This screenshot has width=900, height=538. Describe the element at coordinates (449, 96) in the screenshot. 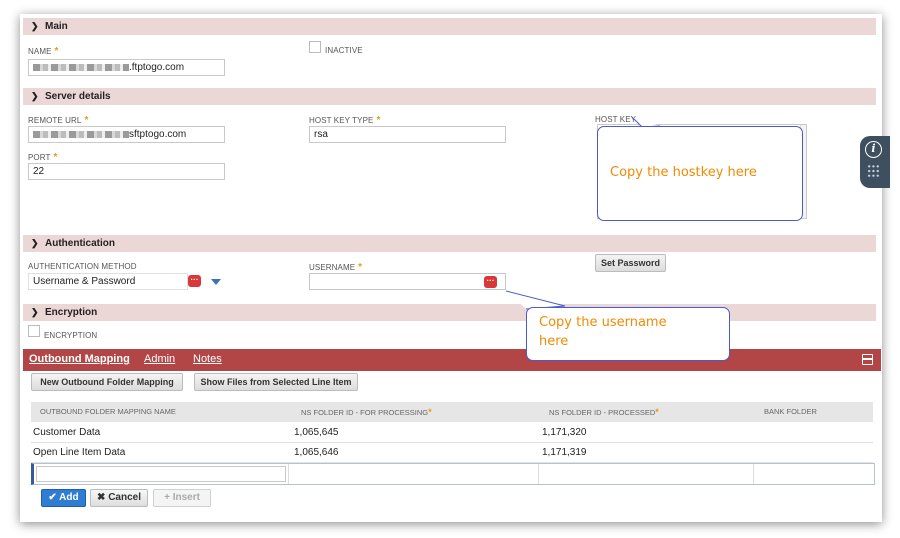

I see `section-header-server-details: ❯ Server details` at that location.